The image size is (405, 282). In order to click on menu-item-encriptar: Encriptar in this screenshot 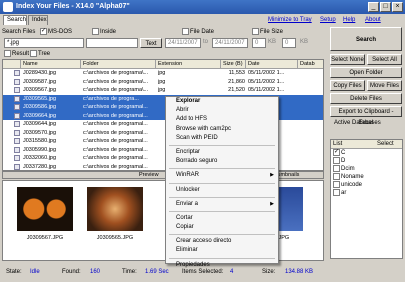, I will do `click(222, 152)`.